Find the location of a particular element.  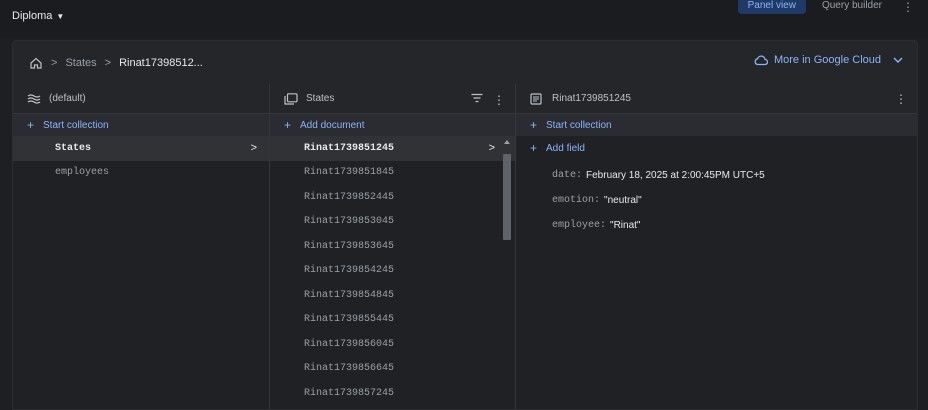

document-item: Rinat1739854845 is located at coordinates (392, 295).